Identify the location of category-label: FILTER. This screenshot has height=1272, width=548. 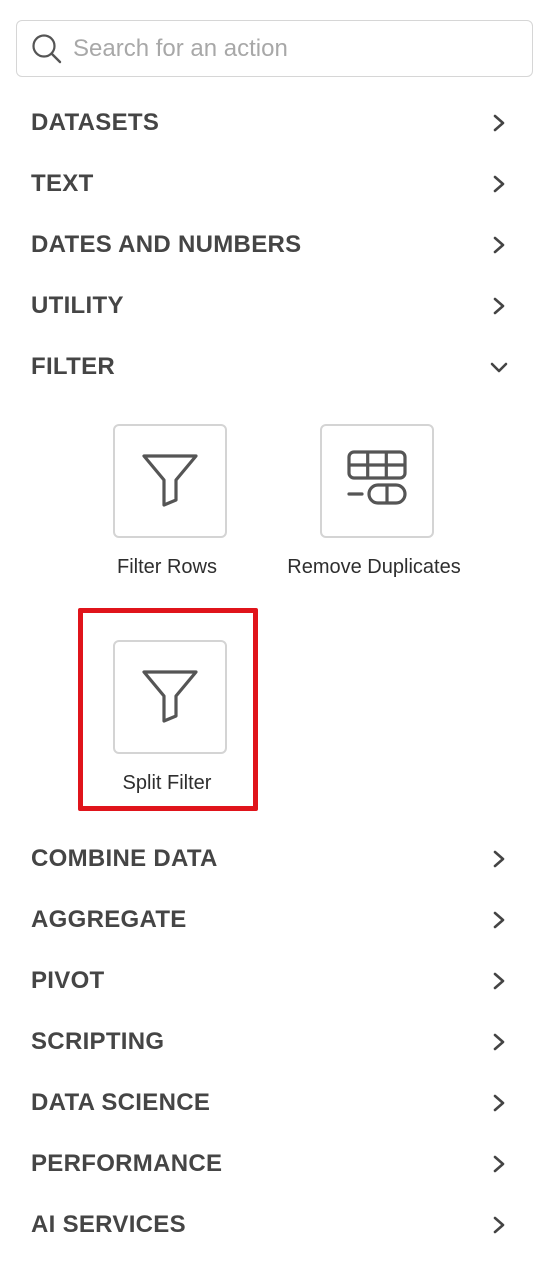
(73, 366).